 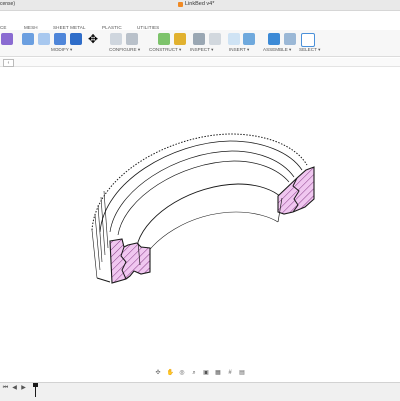 I want to click on analysis-icon, so click(x=215, y=39).